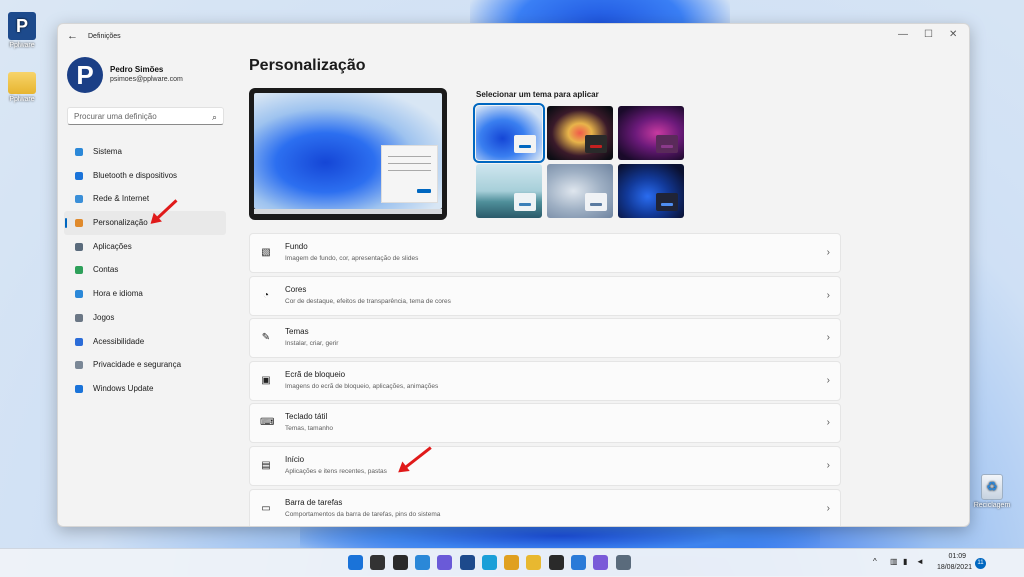 This screenshot has width=1024, height=577. Describe the element at coordinates (537, 94) in the screenshot. I see `themes-label: Selecionar um tema para aplicar` at that location.